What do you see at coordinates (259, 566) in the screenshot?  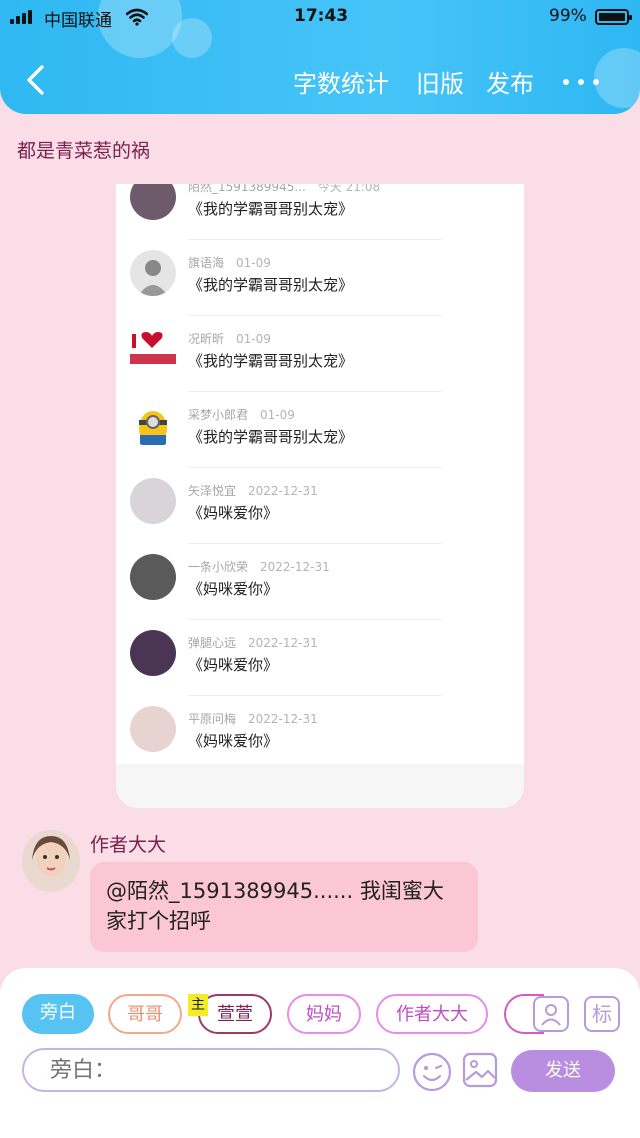 I see `list-item-meta: 一条小欣荣 2022-12-31` at bounding box center [259, 566].